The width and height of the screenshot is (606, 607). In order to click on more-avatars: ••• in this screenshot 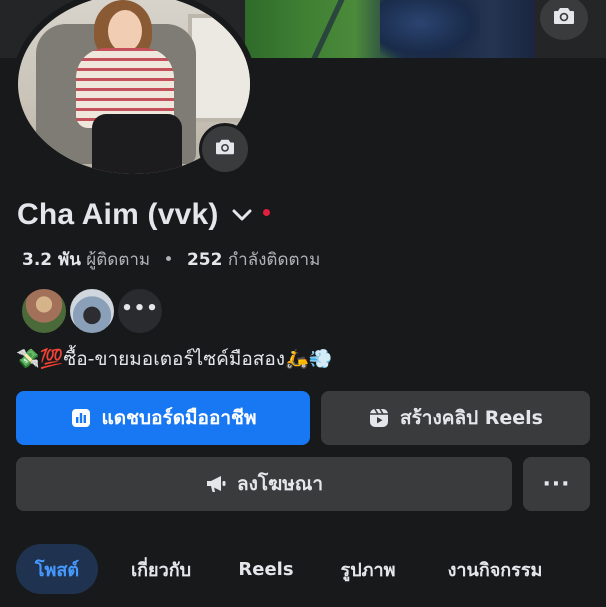, I will do `click(140, 311)`.